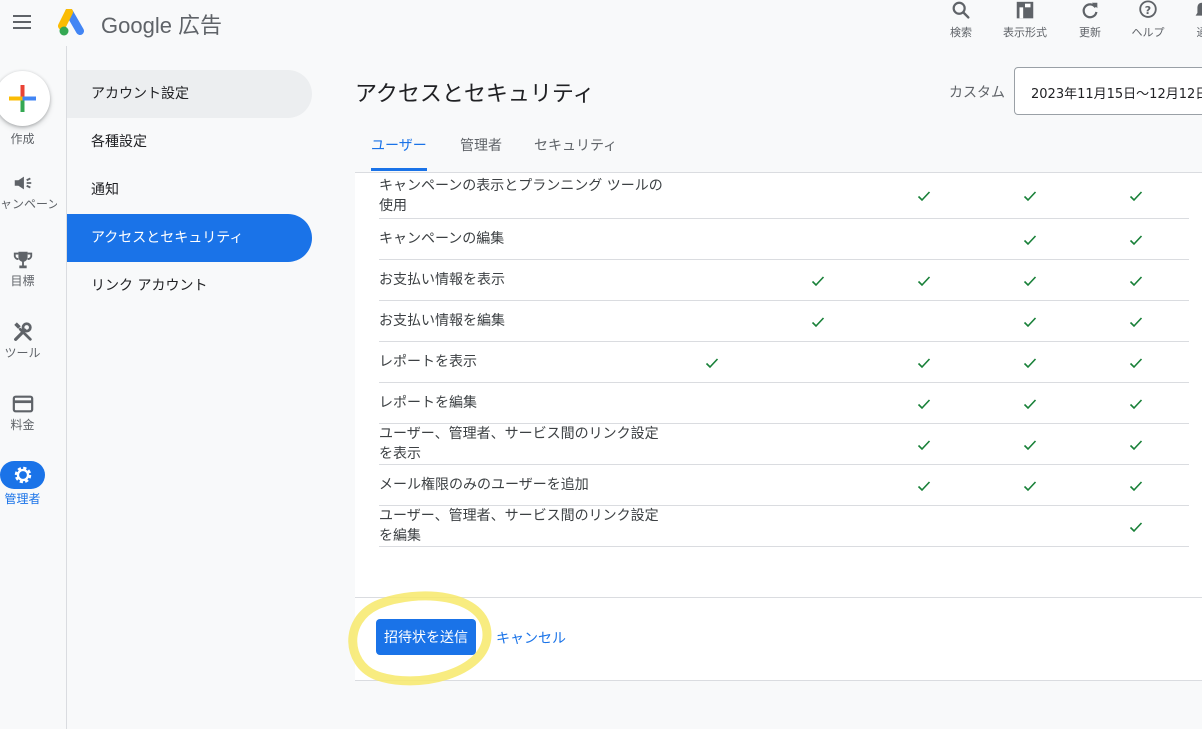 The image size is (1202, 729). Describe the element at coordinates (1108, 91) in the screenshot. I see `date-range-picker: 2023年11月15日～12月12日` at that location.